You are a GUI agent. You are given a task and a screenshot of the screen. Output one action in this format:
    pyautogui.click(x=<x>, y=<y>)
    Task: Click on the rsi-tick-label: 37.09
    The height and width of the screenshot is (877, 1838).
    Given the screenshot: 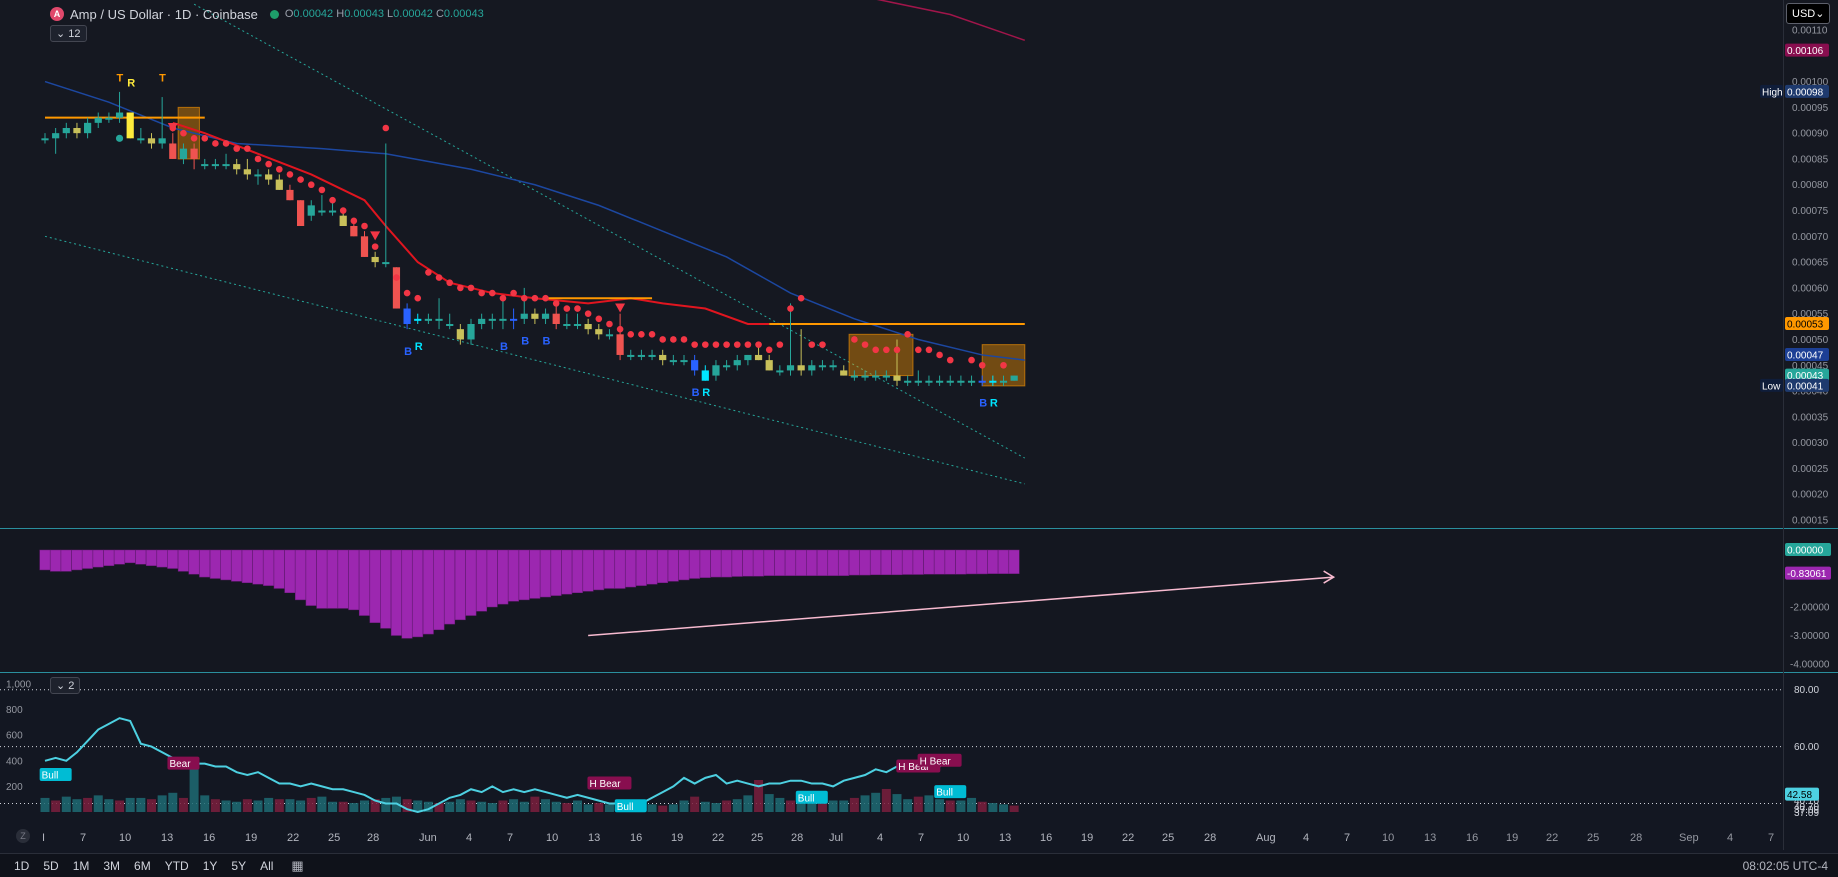 What is the action you would take?
    pyautogui.click(x=1806, y=813)
    